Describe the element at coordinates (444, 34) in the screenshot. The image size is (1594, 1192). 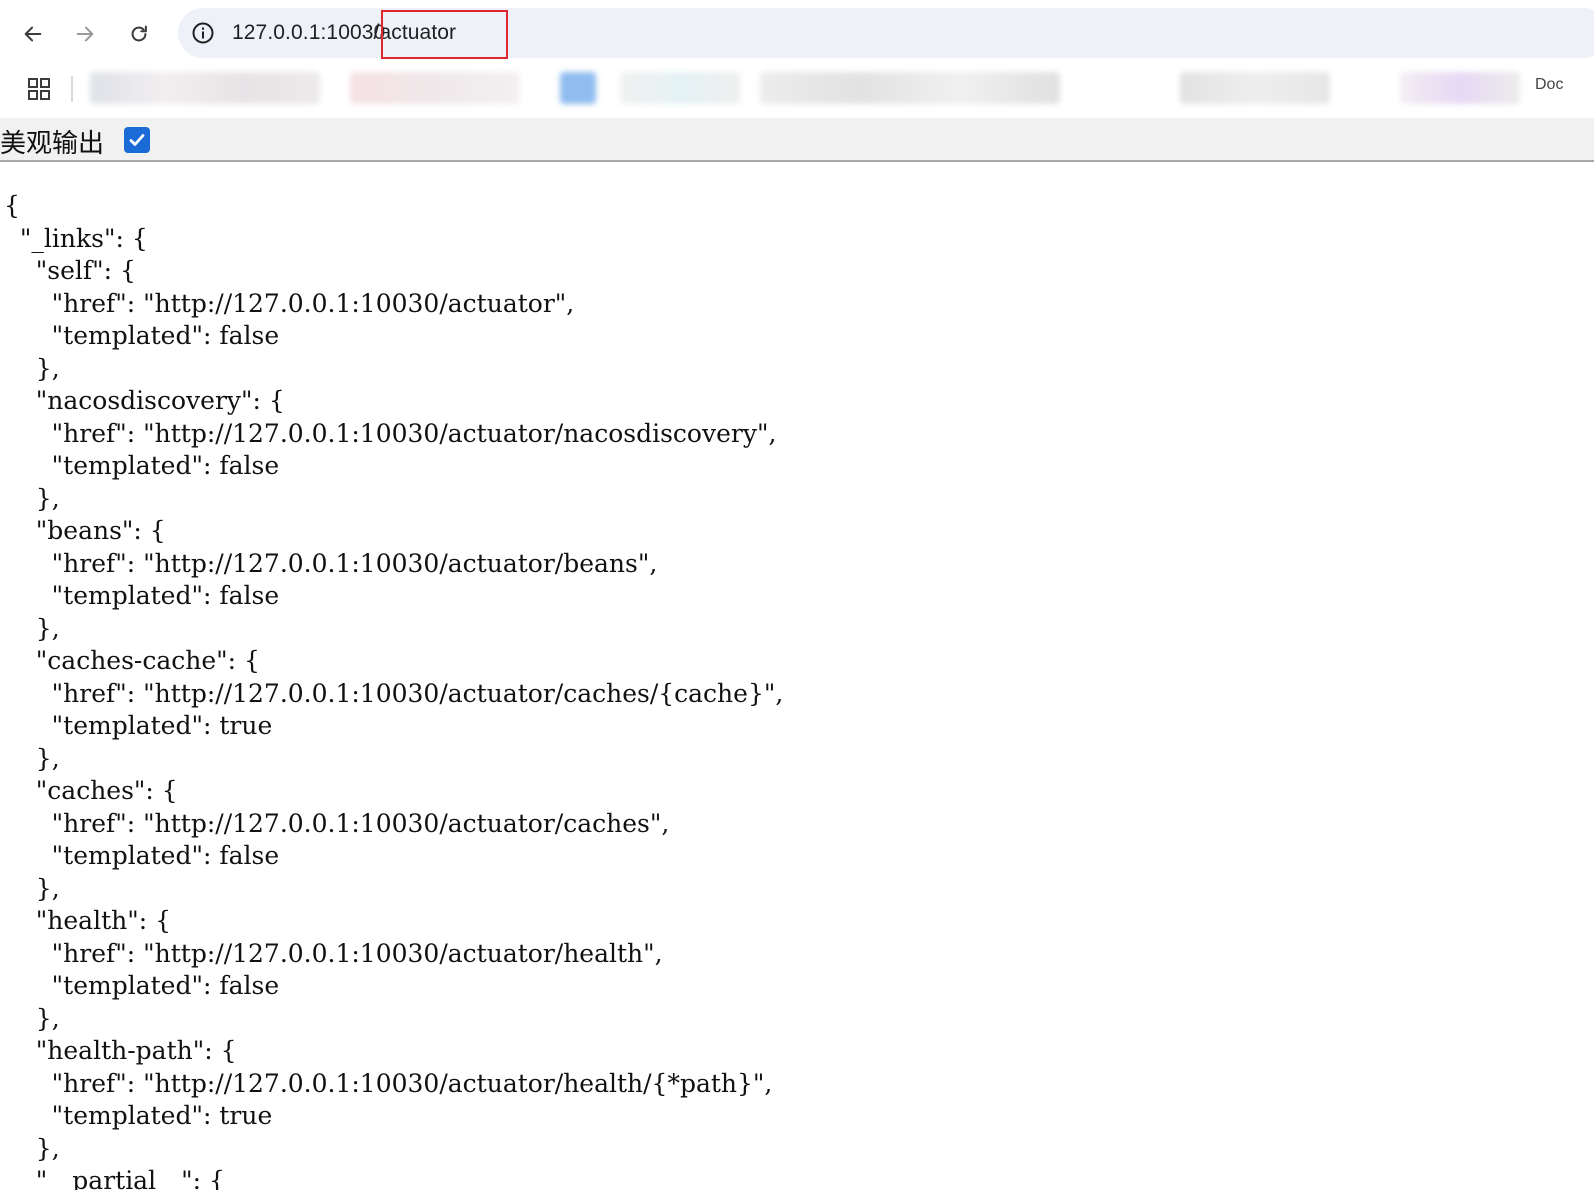
I see `url-path-highlight-box` at that location.